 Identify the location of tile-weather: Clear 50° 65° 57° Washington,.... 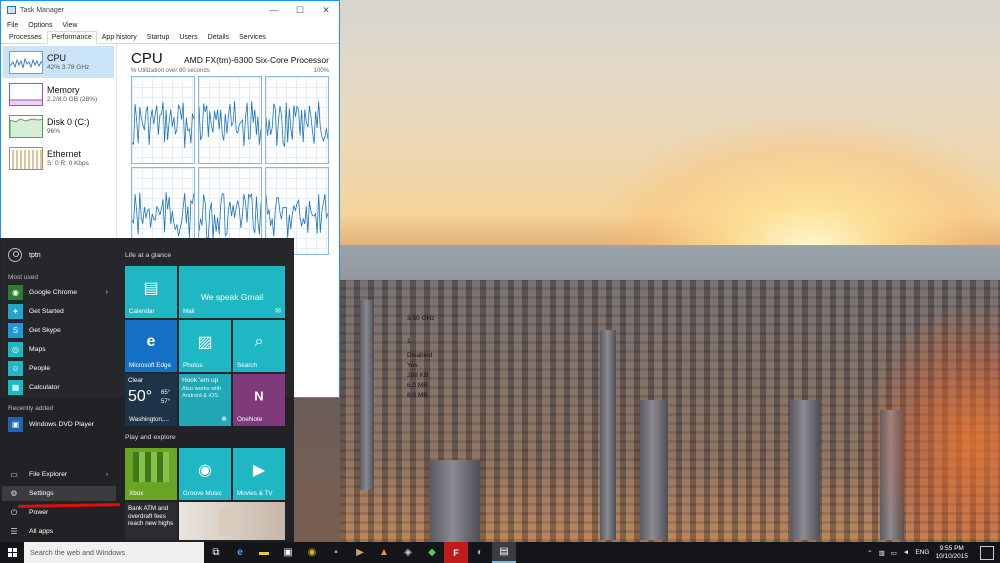
(151, 400).